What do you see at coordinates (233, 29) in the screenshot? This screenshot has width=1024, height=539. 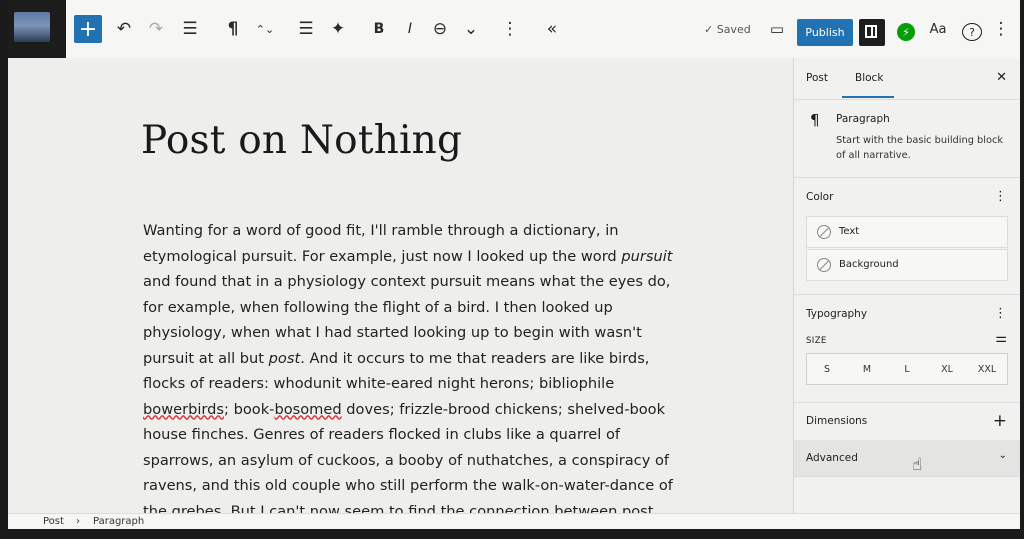 I see `paragraph-block-icon: ¶` at bounding box center [233, 29].